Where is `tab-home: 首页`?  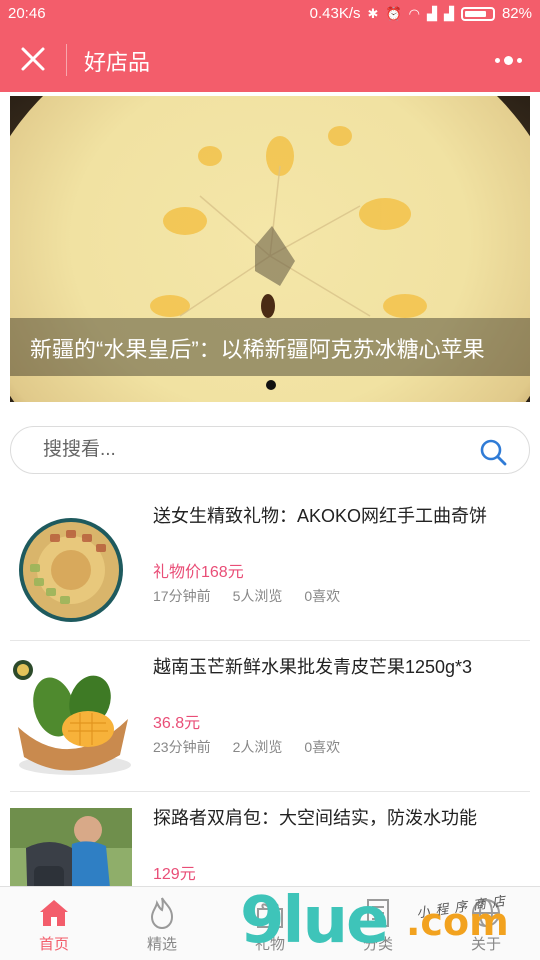
tab-home: 首页 is located at coordinates (54, 923).